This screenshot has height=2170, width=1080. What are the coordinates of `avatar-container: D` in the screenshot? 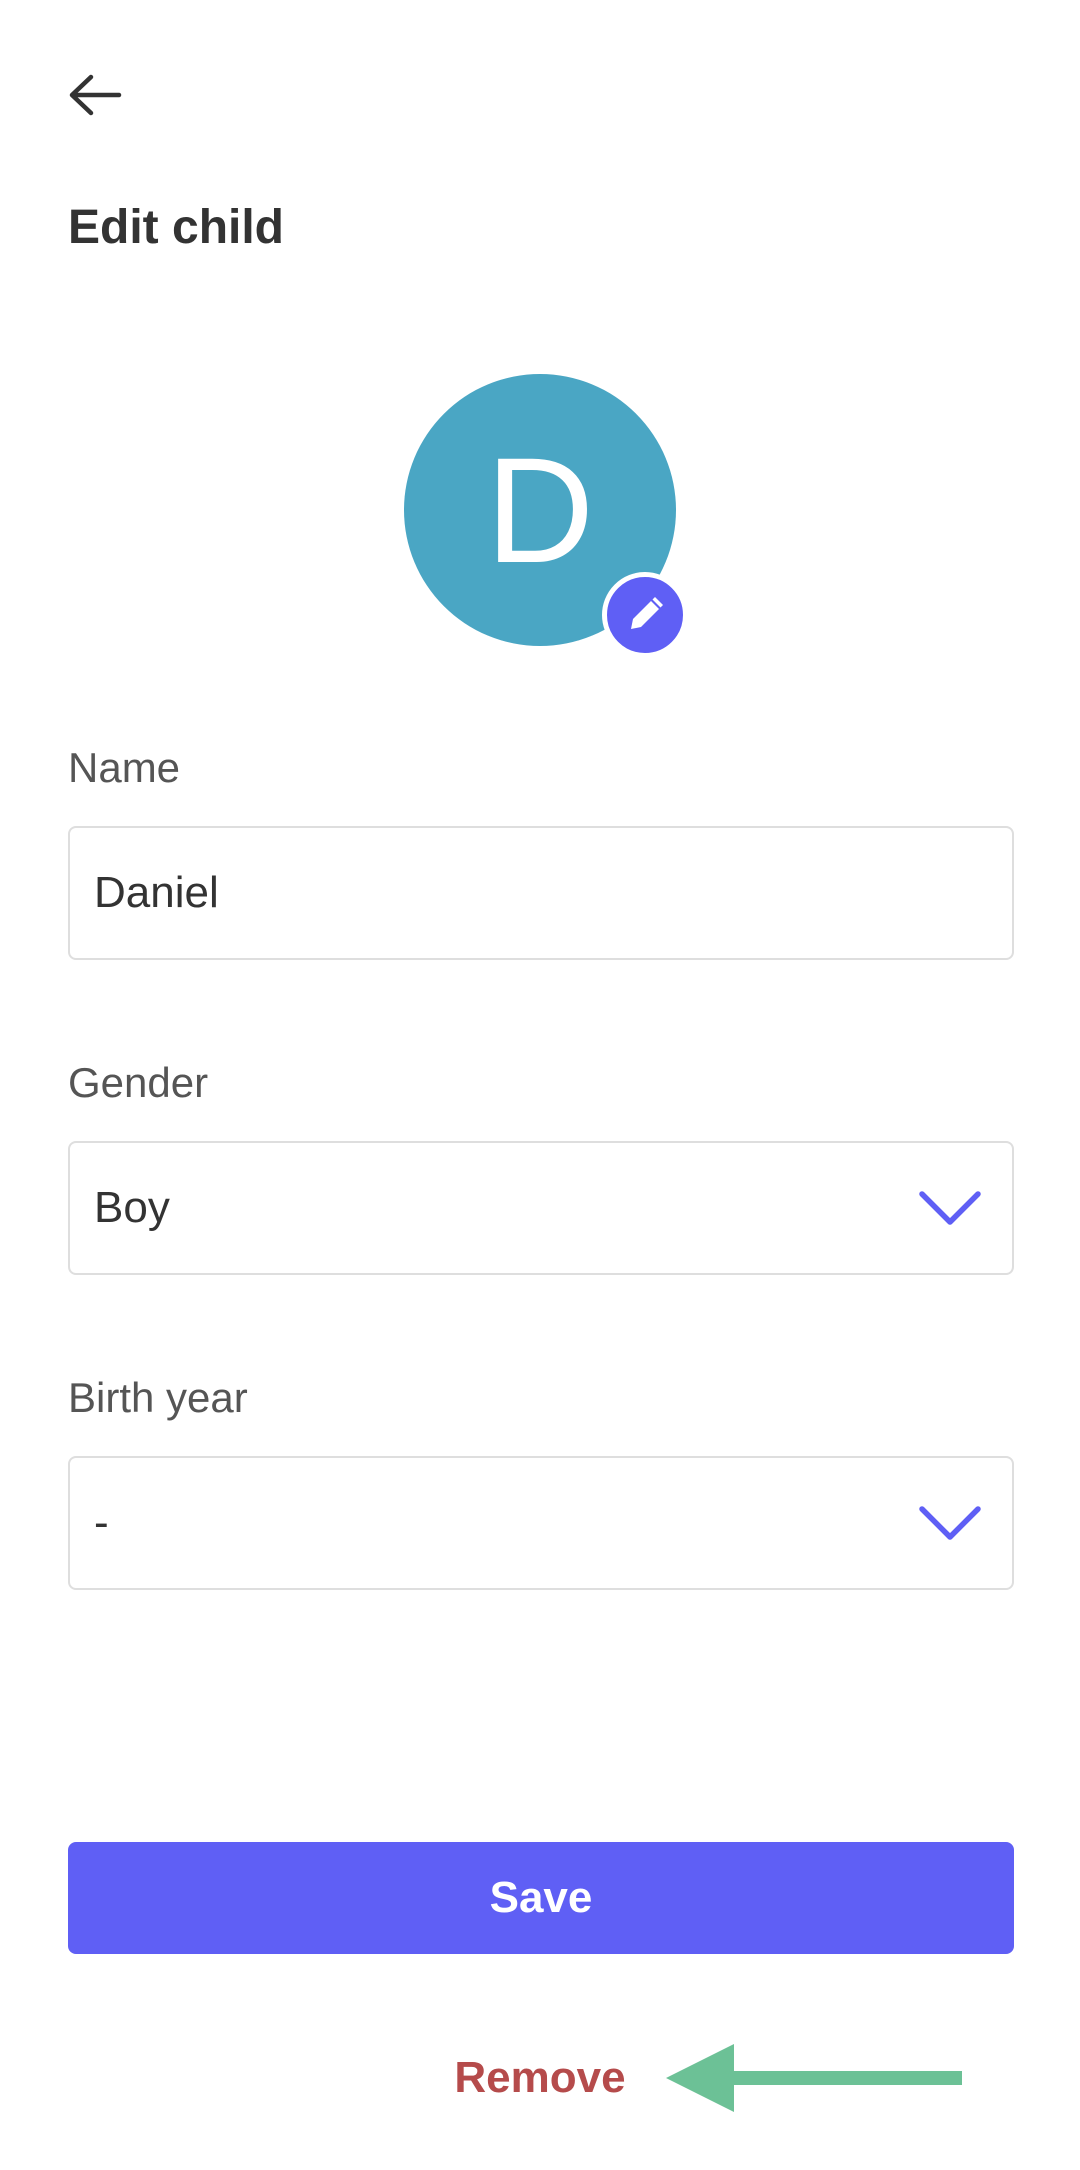 It's located at (546, 519).